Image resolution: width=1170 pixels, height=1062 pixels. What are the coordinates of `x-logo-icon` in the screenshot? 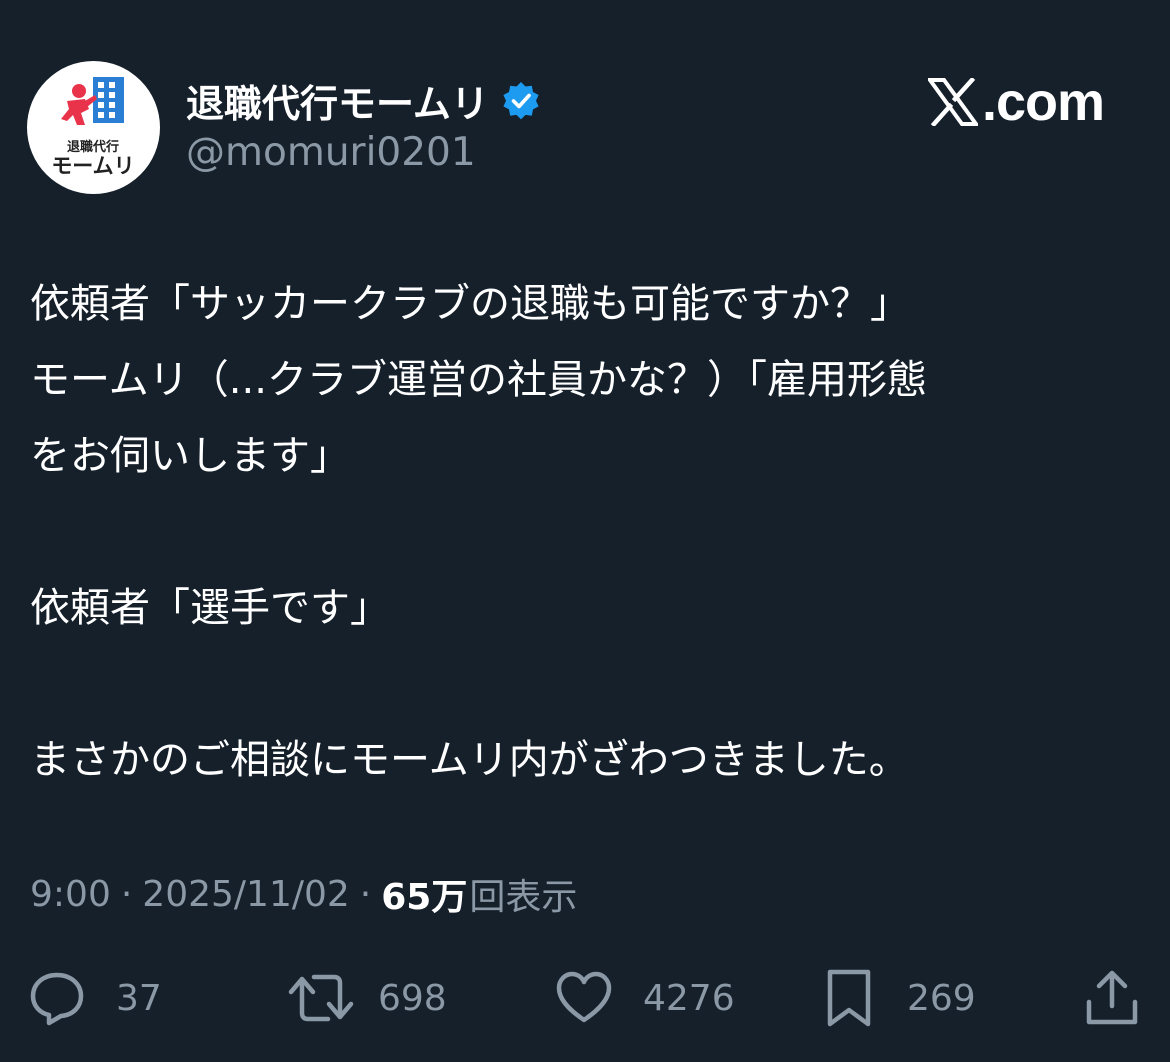 It's located at (952, 102).